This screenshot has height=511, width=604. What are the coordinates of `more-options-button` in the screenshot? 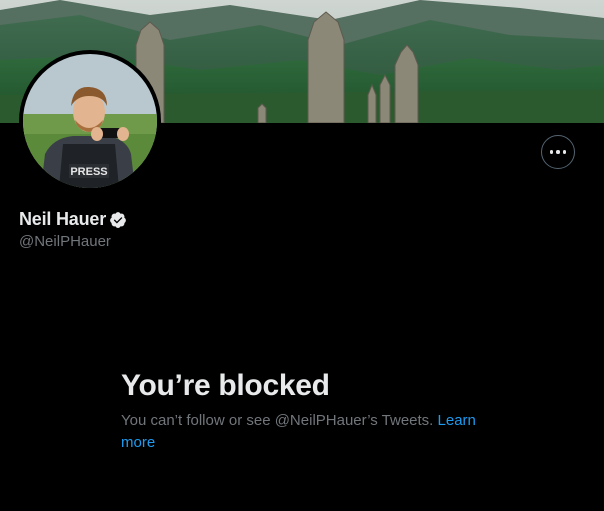 It's located at (558, 152).